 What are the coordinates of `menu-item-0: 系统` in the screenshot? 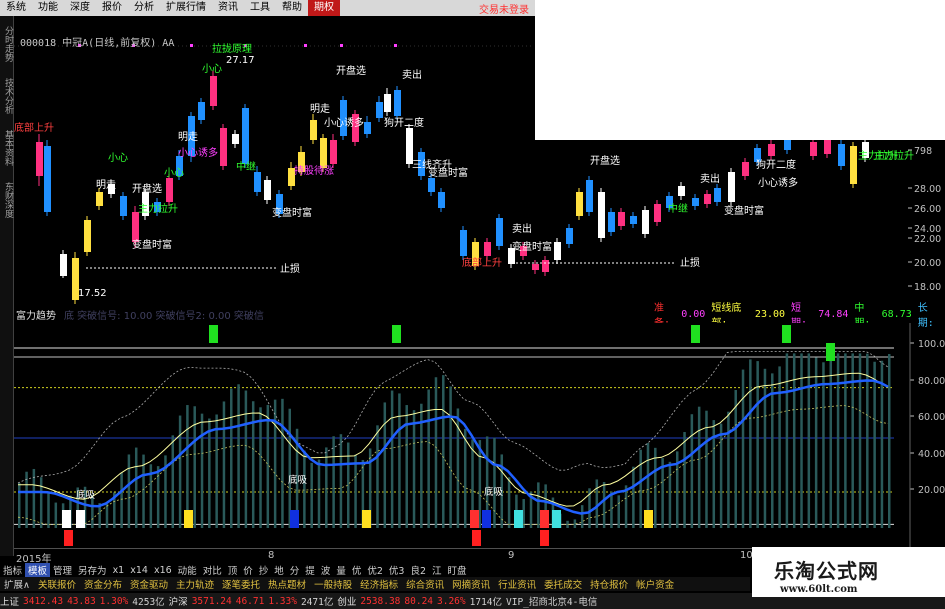 It's located at (16, 8).